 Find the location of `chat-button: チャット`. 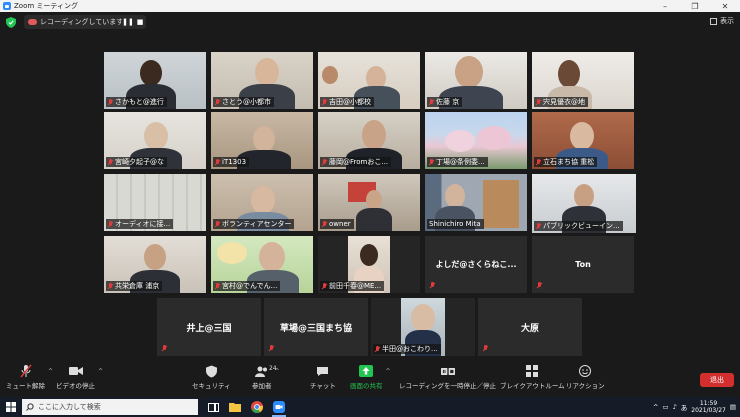

chat-button: チャット is located at coordinates (323, 377).